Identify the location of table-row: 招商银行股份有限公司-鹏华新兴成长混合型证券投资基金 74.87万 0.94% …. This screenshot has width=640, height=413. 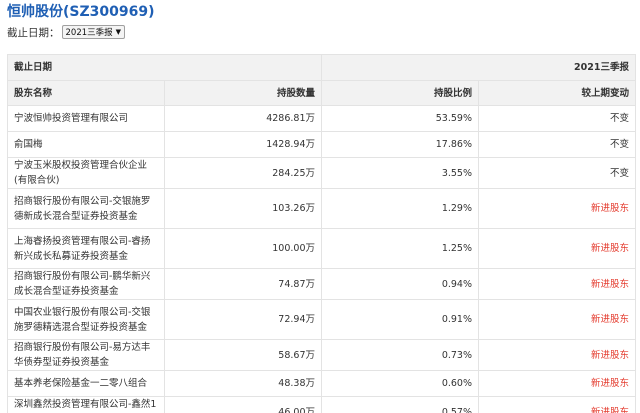
(321, 284).